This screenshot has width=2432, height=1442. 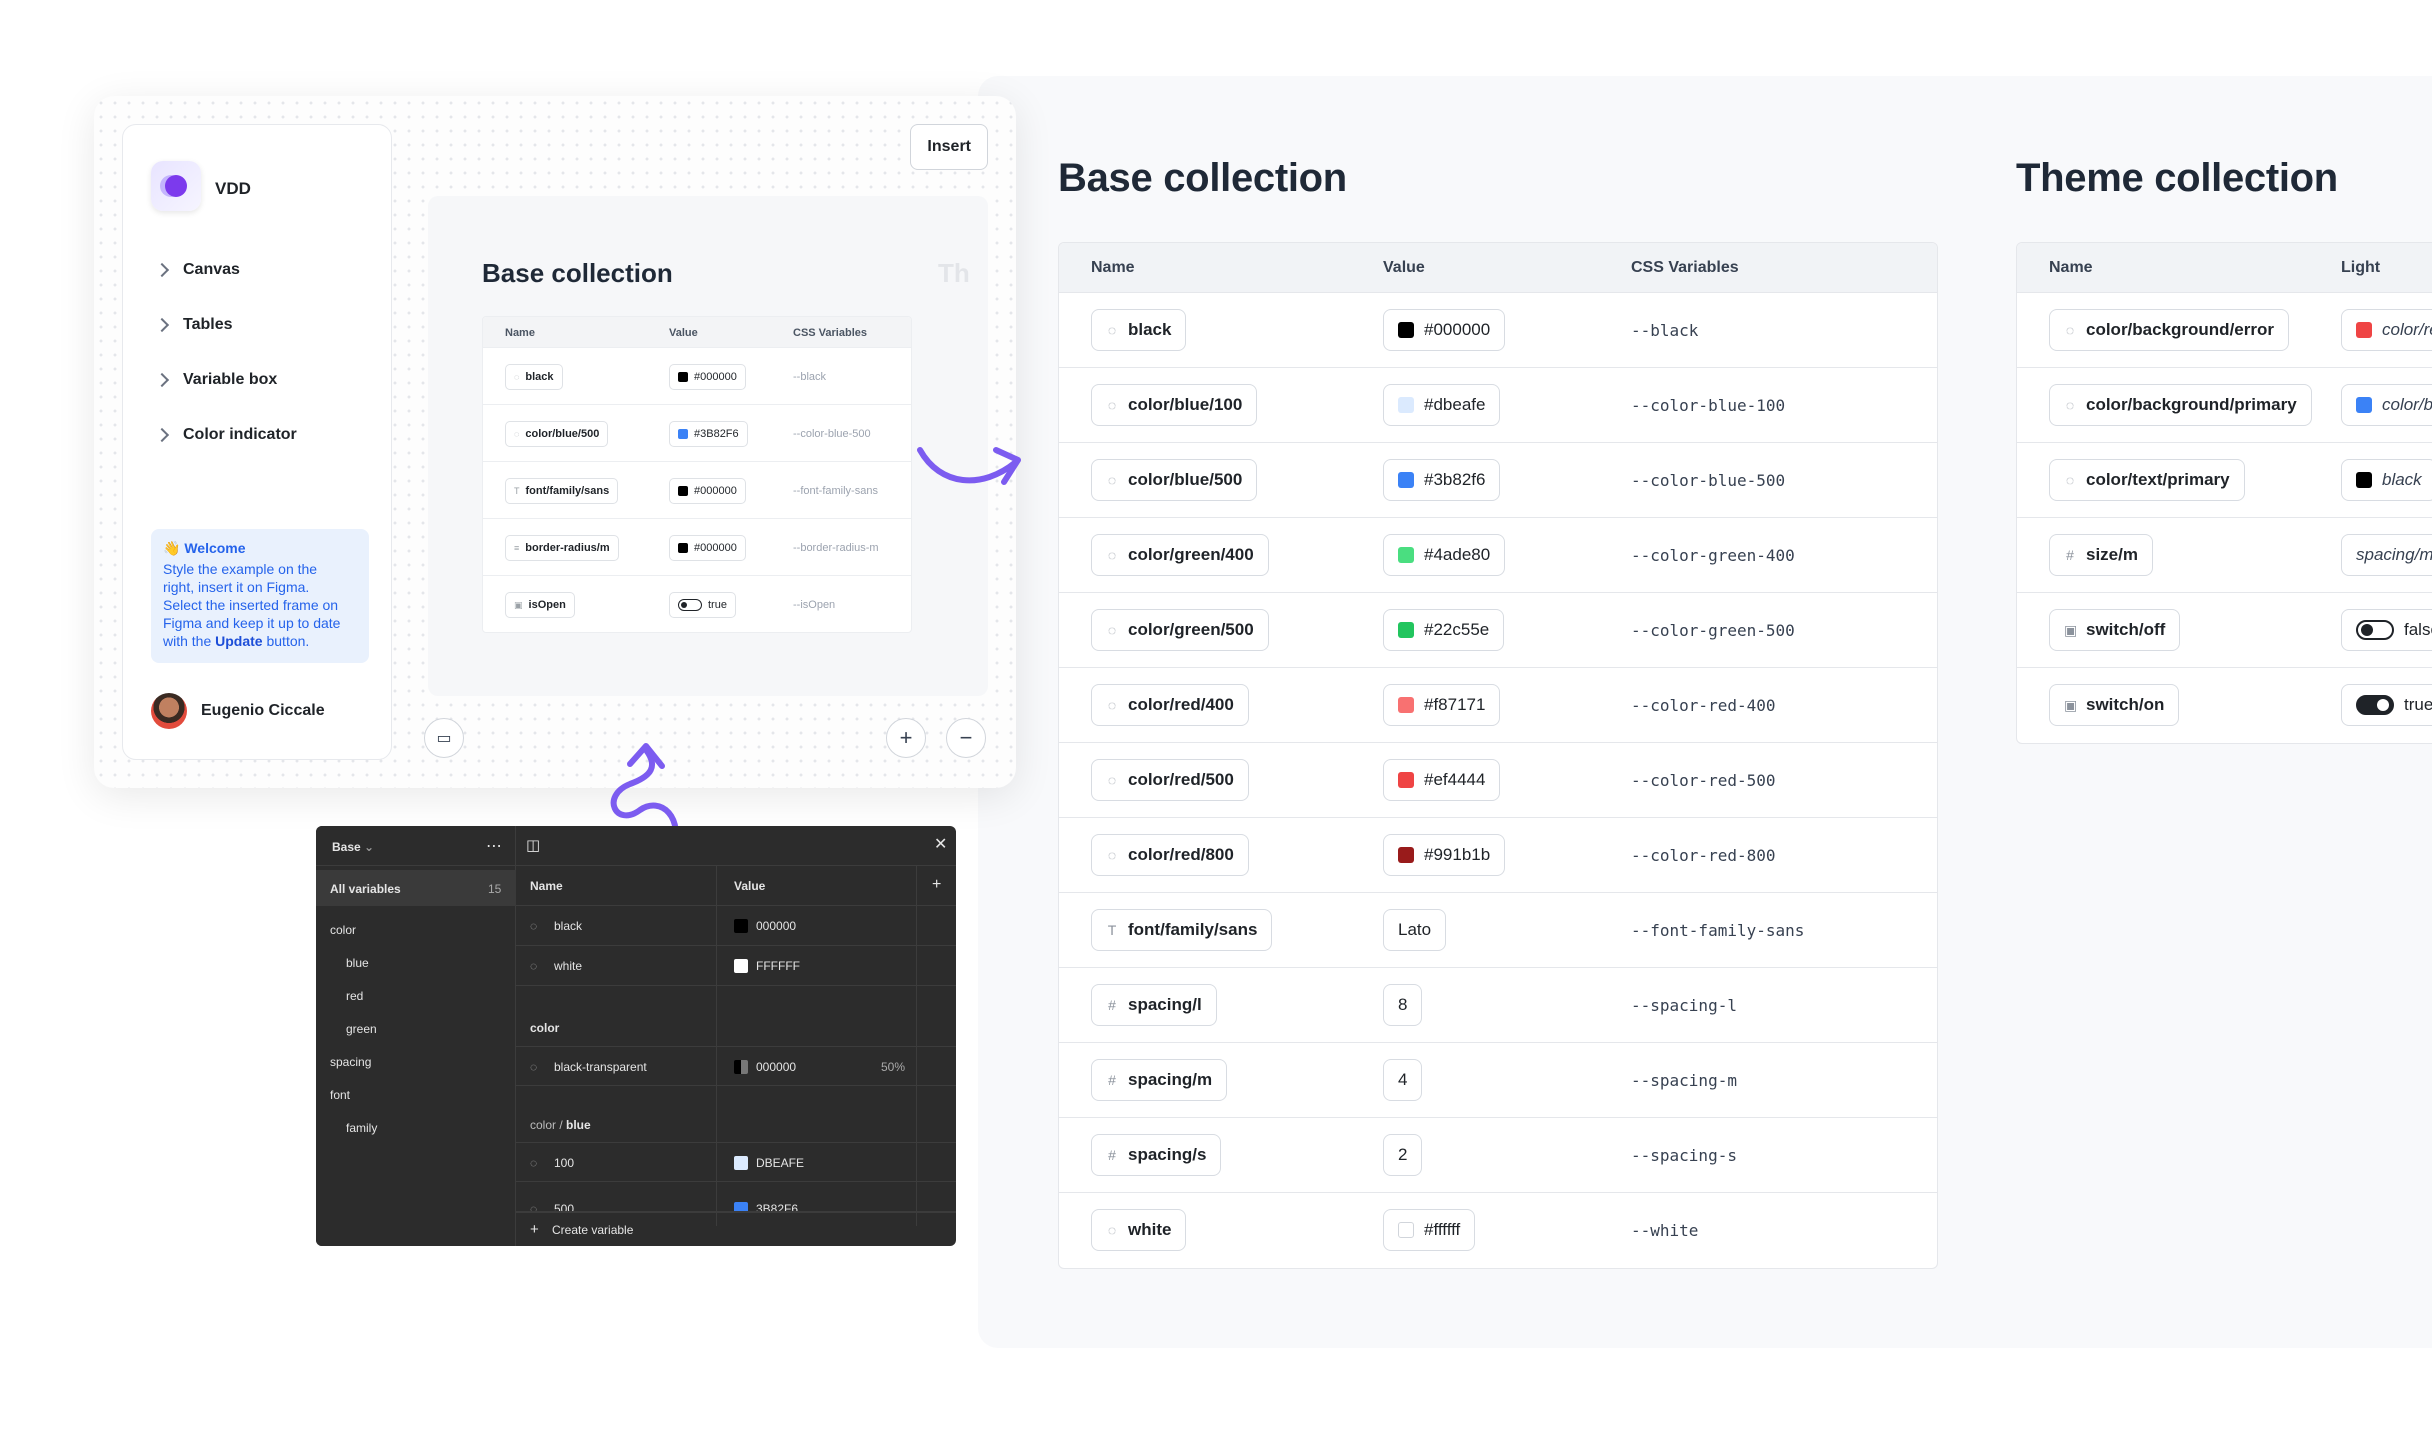 I want to click on zoom-out-button: −, so click(x=966, y=738).